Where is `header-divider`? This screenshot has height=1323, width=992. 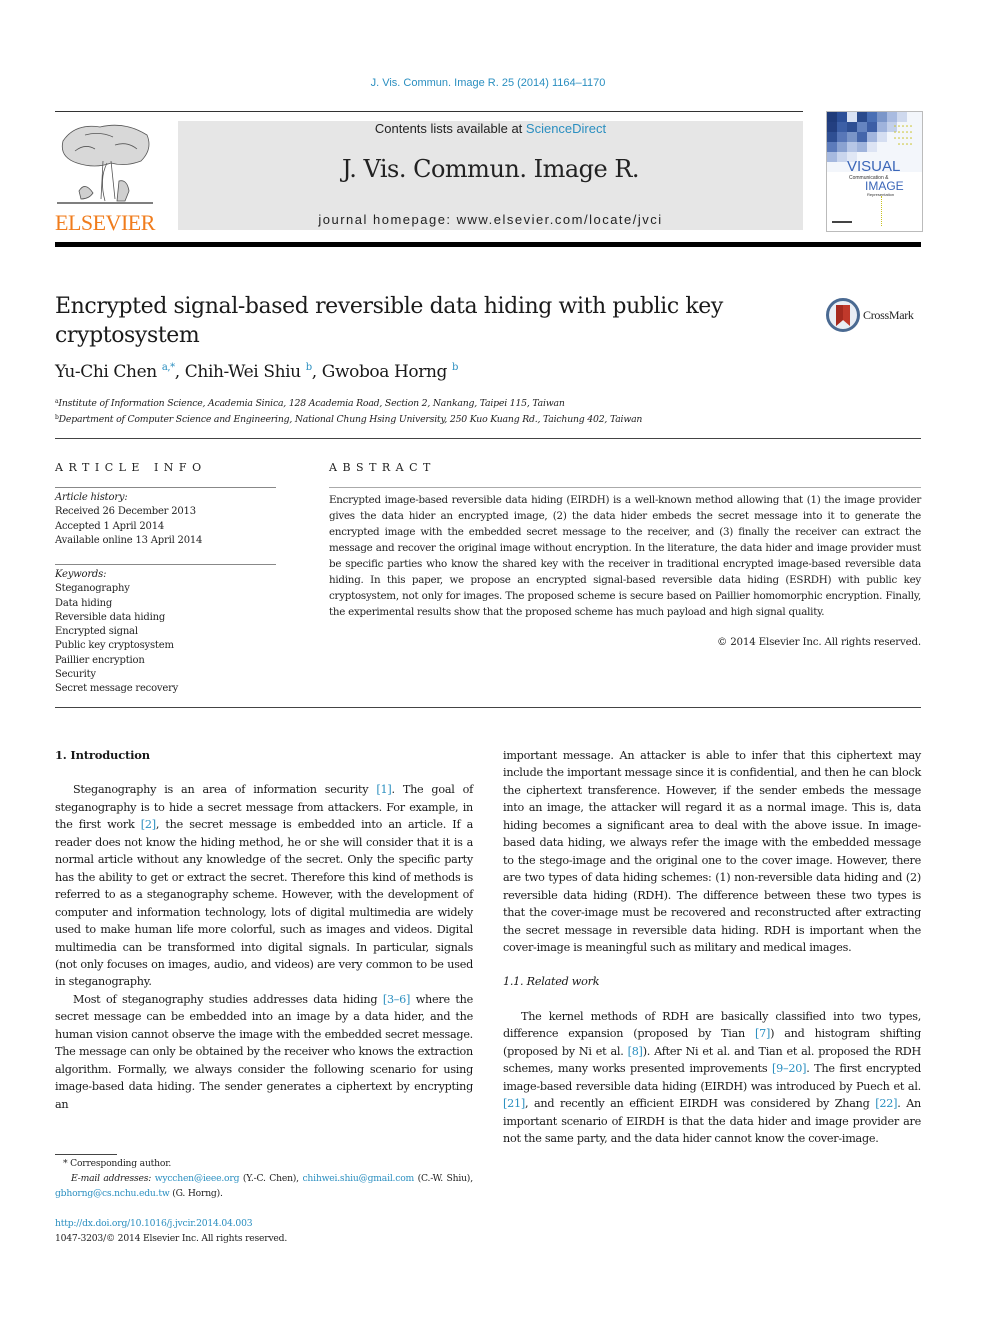
header-divider is located at coordinates (429, 111).